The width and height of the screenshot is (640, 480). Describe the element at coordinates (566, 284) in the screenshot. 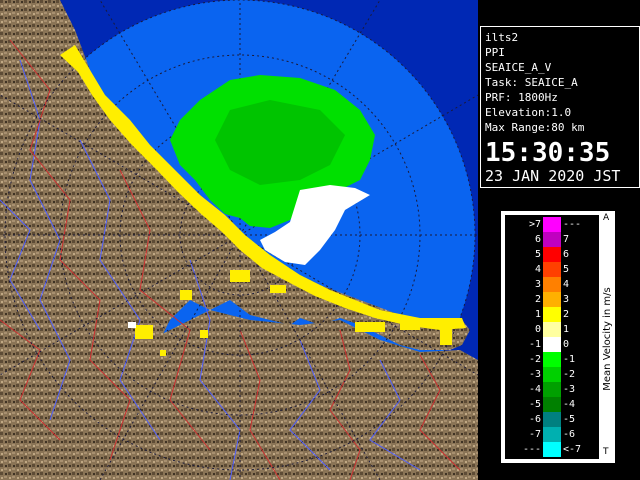

I see `legend-upper-bound: 4` at that location.